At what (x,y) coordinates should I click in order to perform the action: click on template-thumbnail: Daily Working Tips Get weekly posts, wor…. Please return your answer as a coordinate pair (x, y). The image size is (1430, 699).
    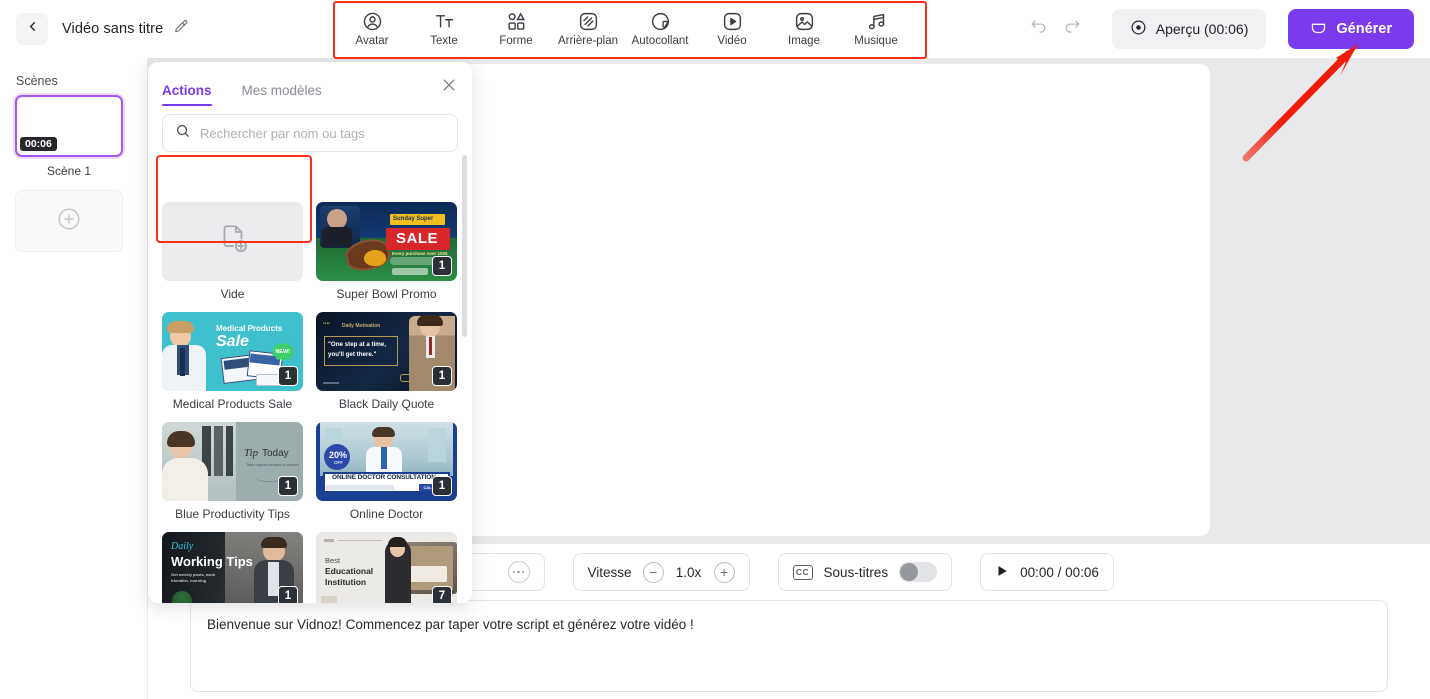
    Looking at the image, I should click on (232, 567).